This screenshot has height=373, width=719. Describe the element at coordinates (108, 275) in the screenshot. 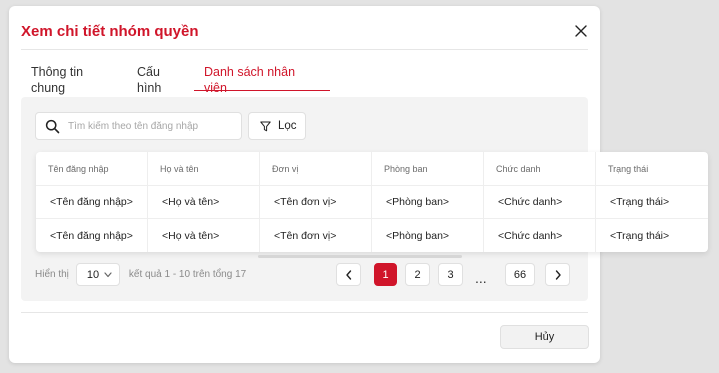

I see `chevron-down-icon` at that location.